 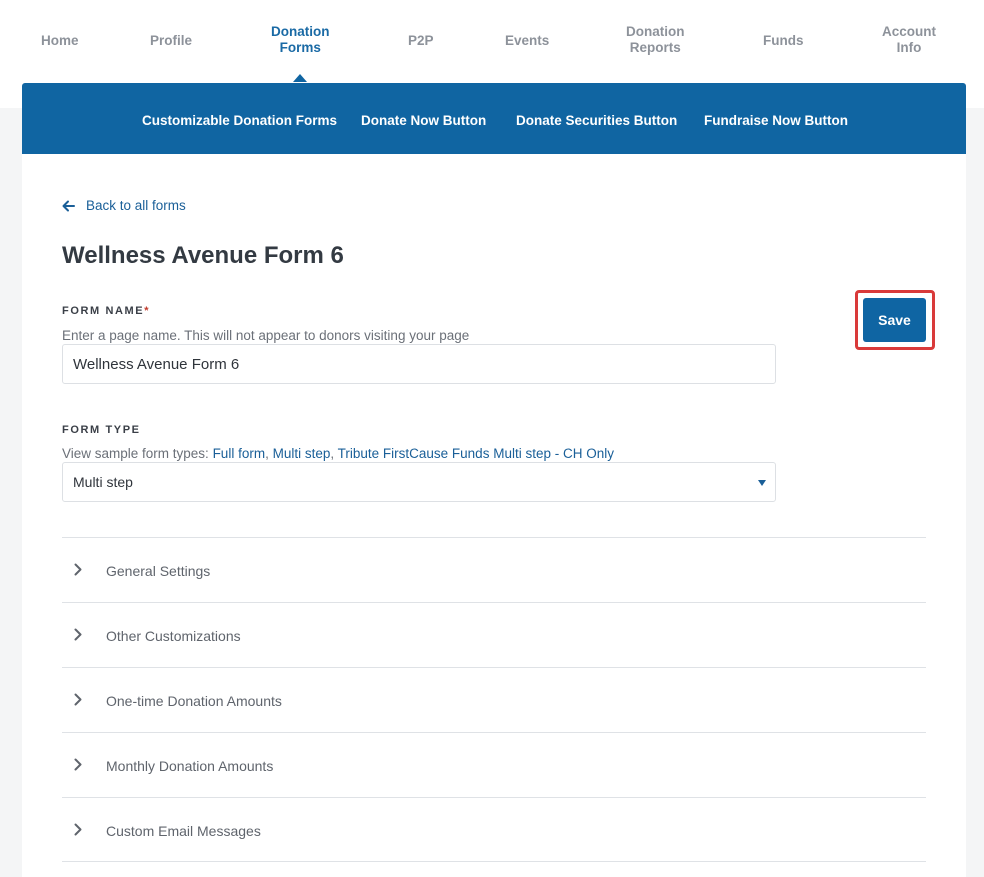 What do you see at coordinates (239, 453) in the screenshot?
I see `sample-link-full-form: Full form` at bounding box center [239, 453].